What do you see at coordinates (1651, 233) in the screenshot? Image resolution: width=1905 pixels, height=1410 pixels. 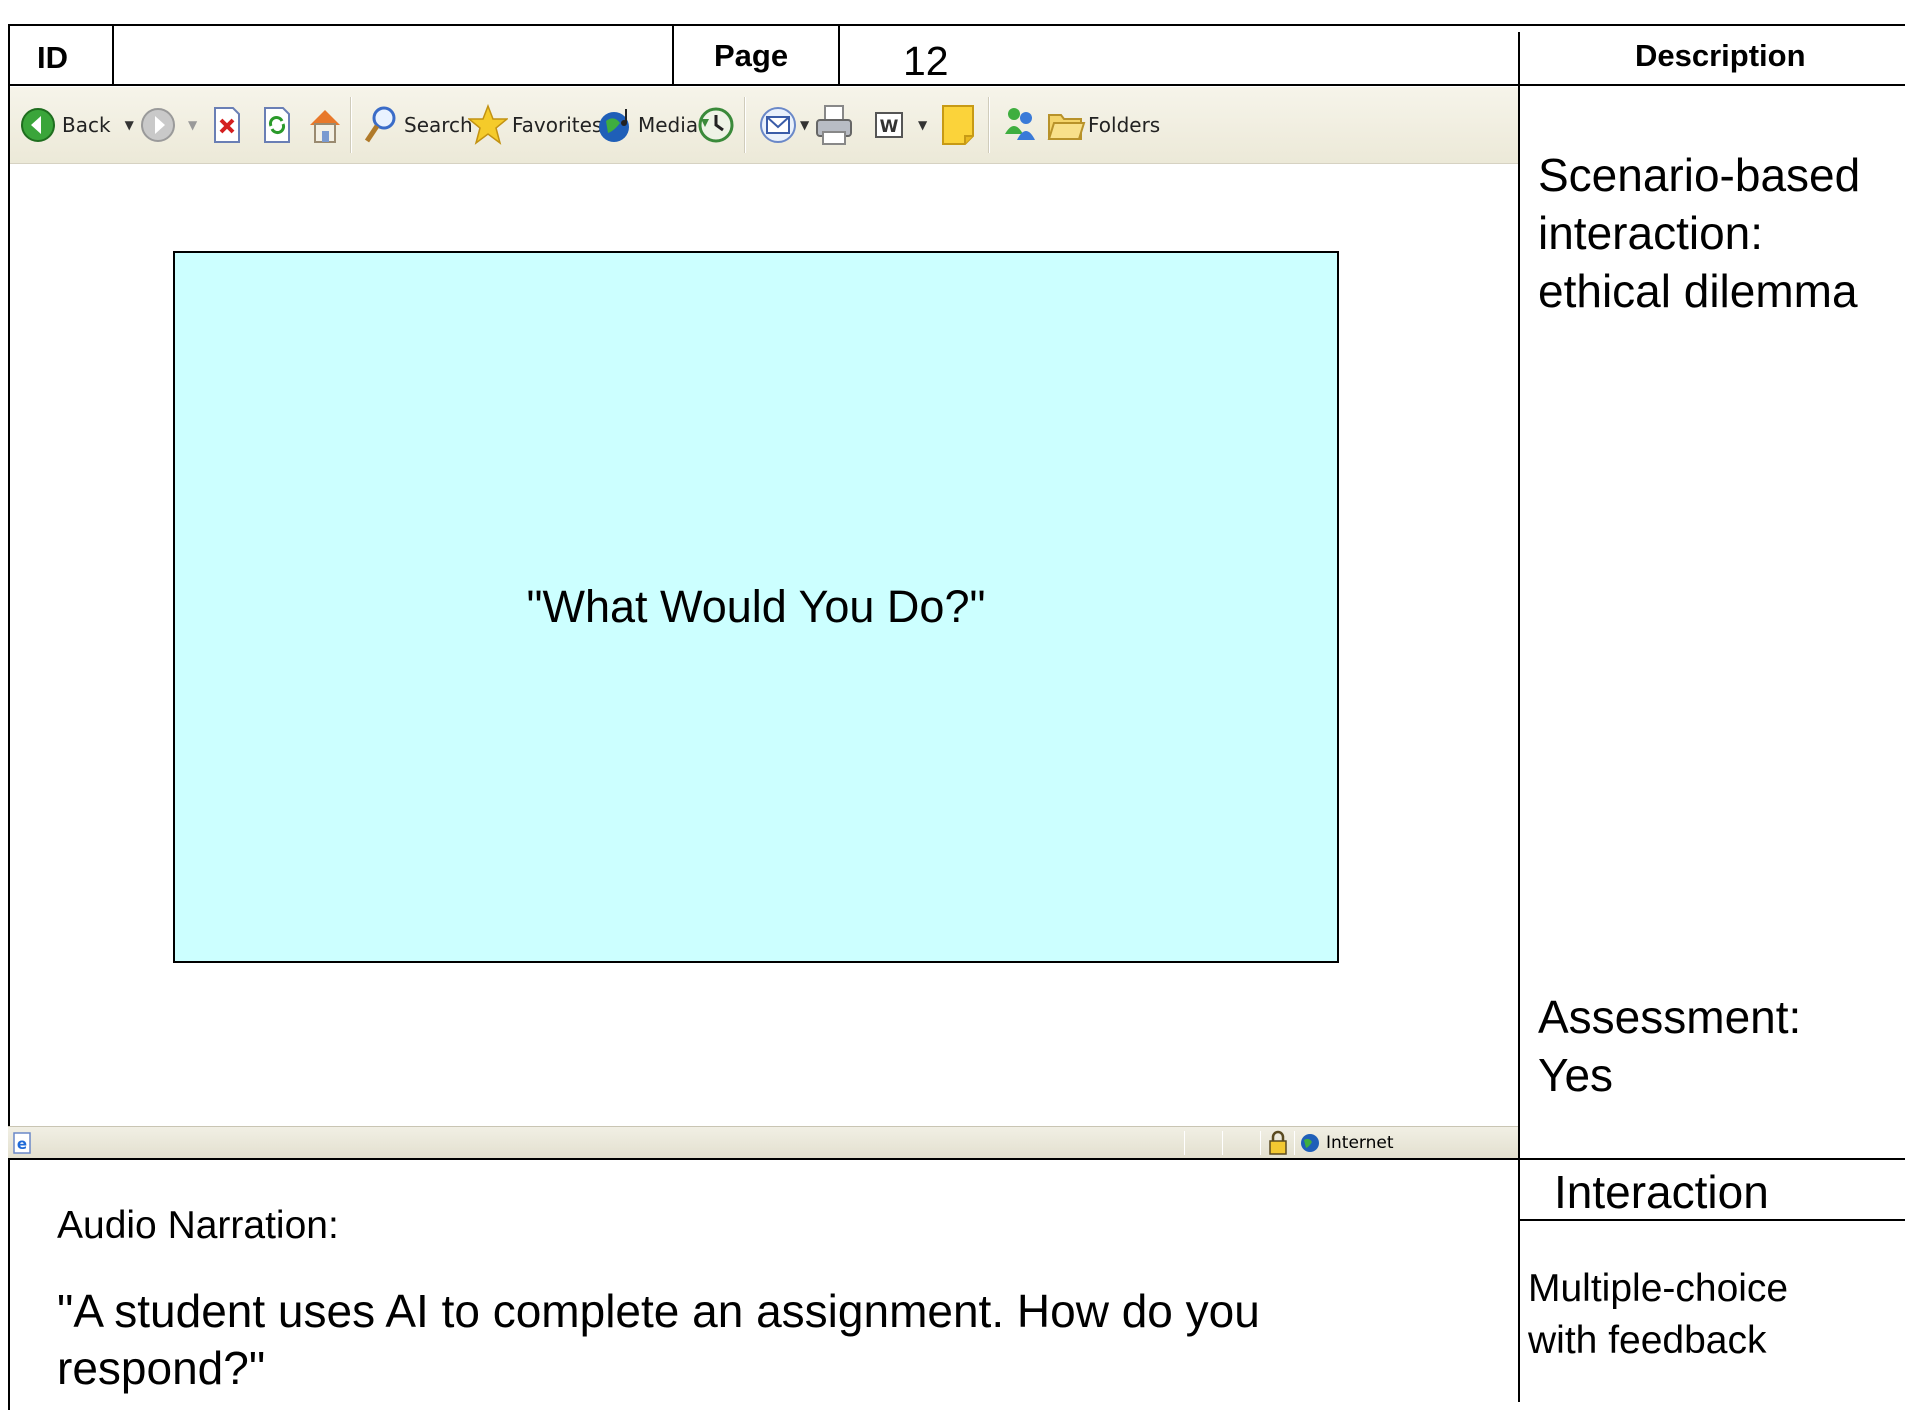 I see `description-line: interaction:` at bounding box center [1651, 233].